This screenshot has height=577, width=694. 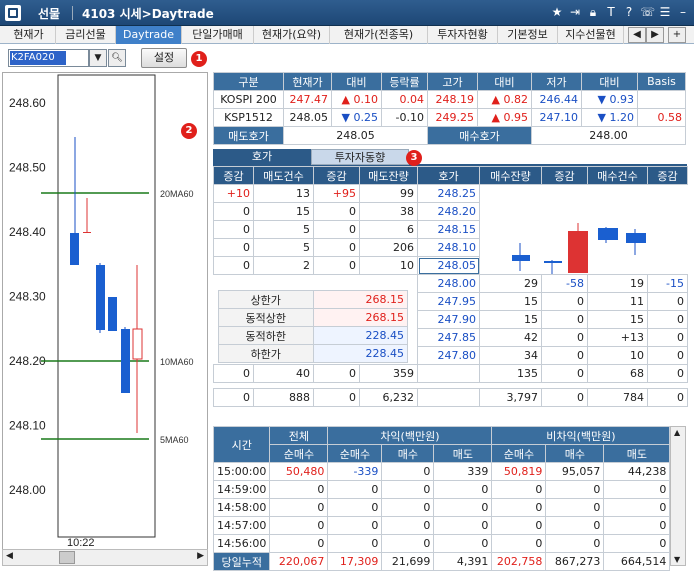 What do you see at coordinates (49, 14) in the screenshot?
I see `product-label: 선물` at bounding box center [49, 14].